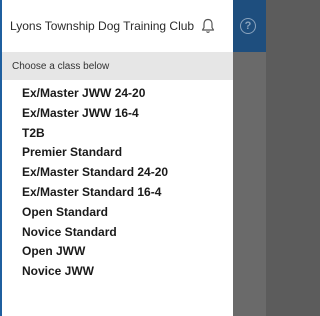  What do you see at coordinates (117, 134) in the screenshot?
I see `class-item: T2B` at bounding box center [117, 134].